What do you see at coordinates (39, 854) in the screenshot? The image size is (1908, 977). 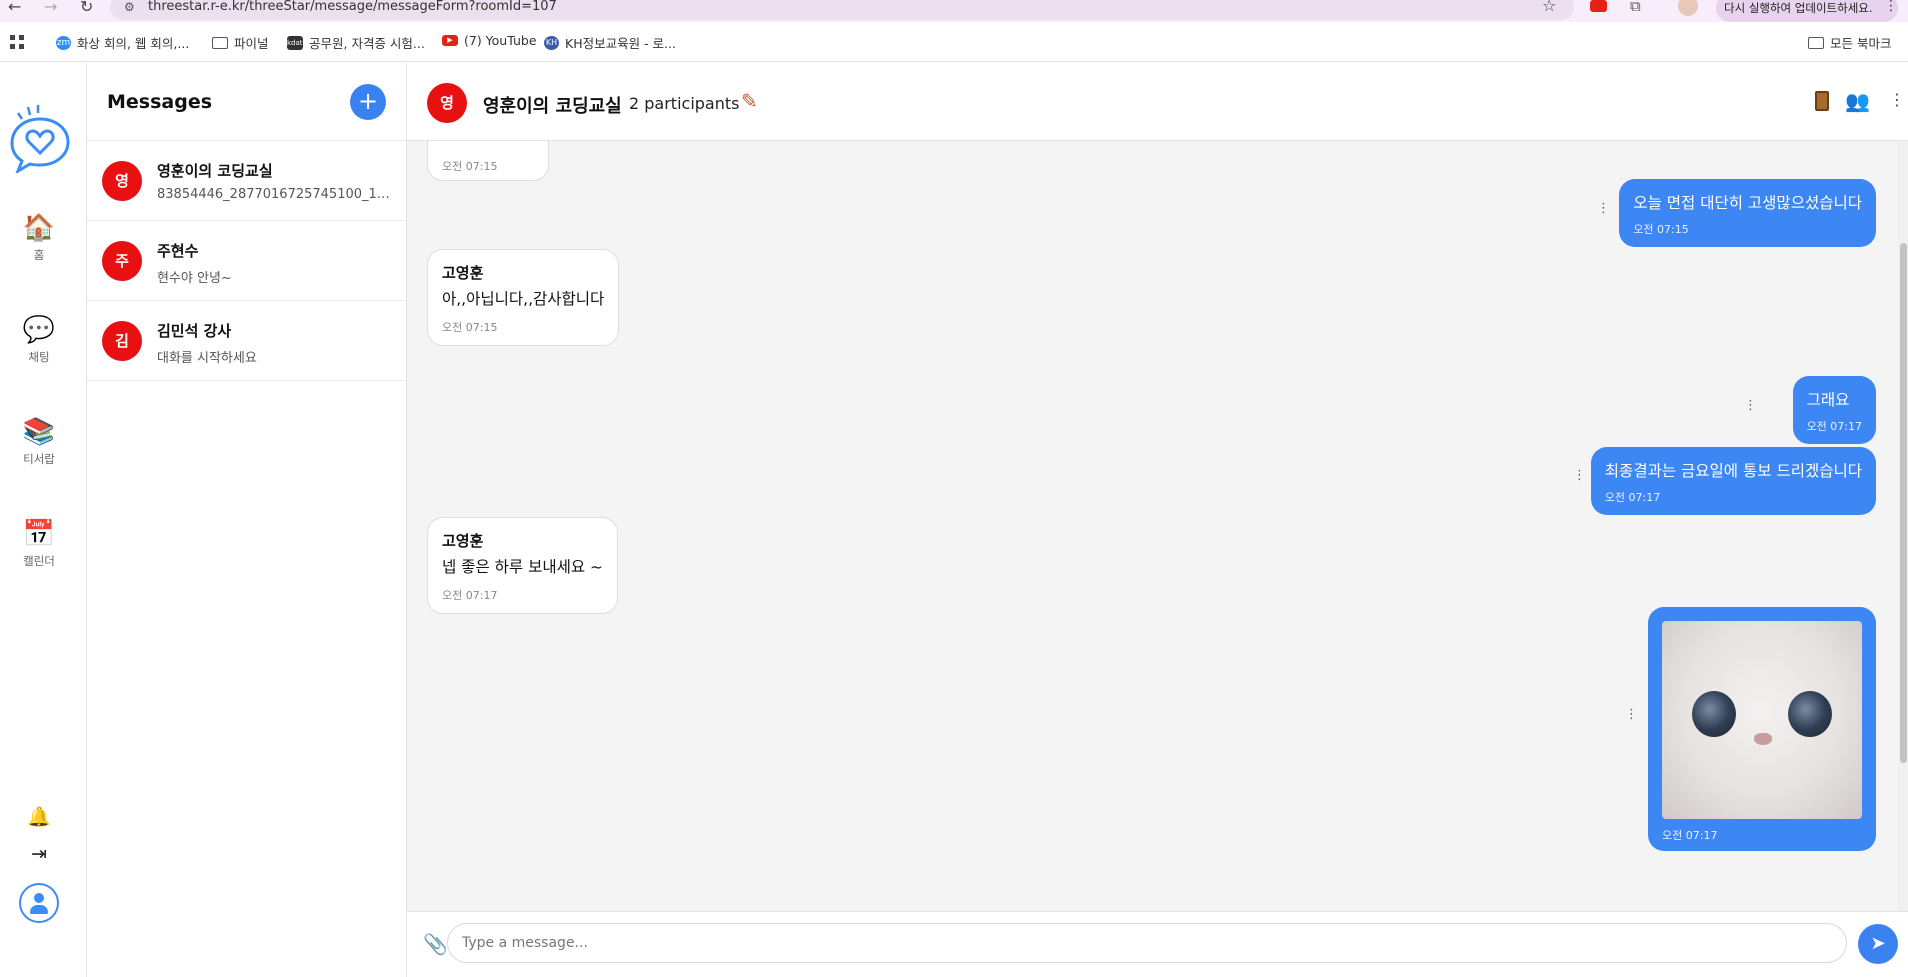 I see `logout-icon: ⇥` at bounding box center [39, 854].